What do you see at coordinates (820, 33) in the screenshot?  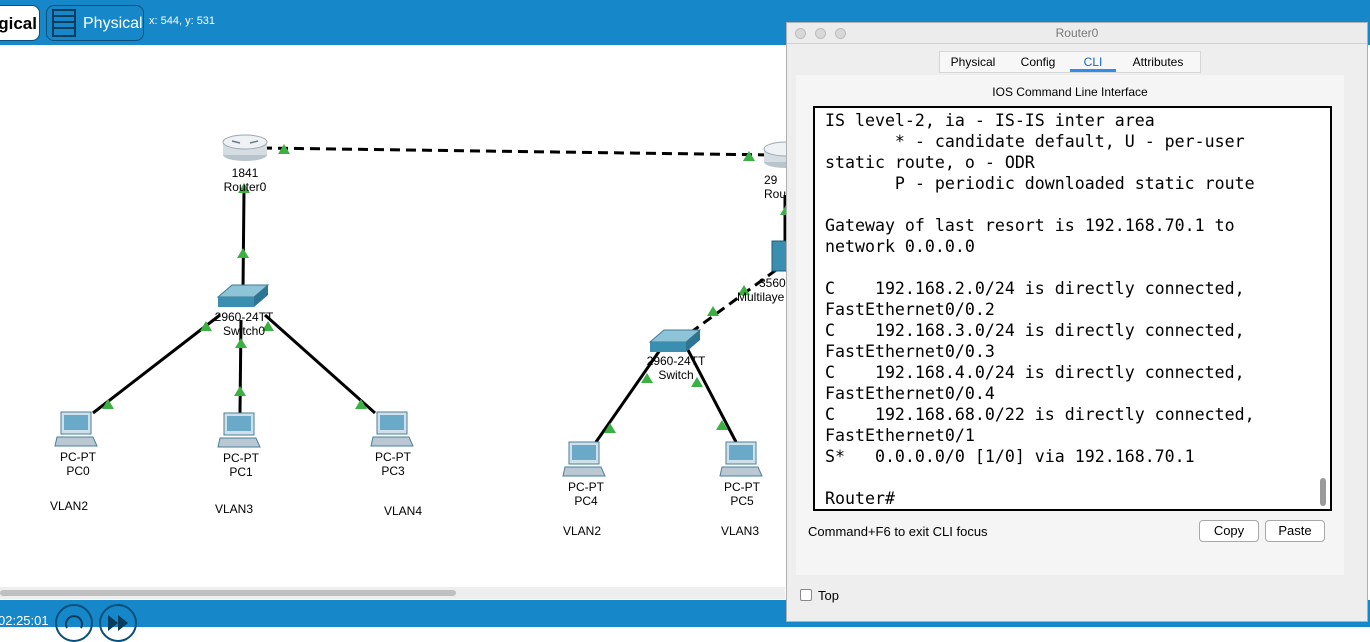 I see `window-minimize-icon` at bounding box center [820, 33].